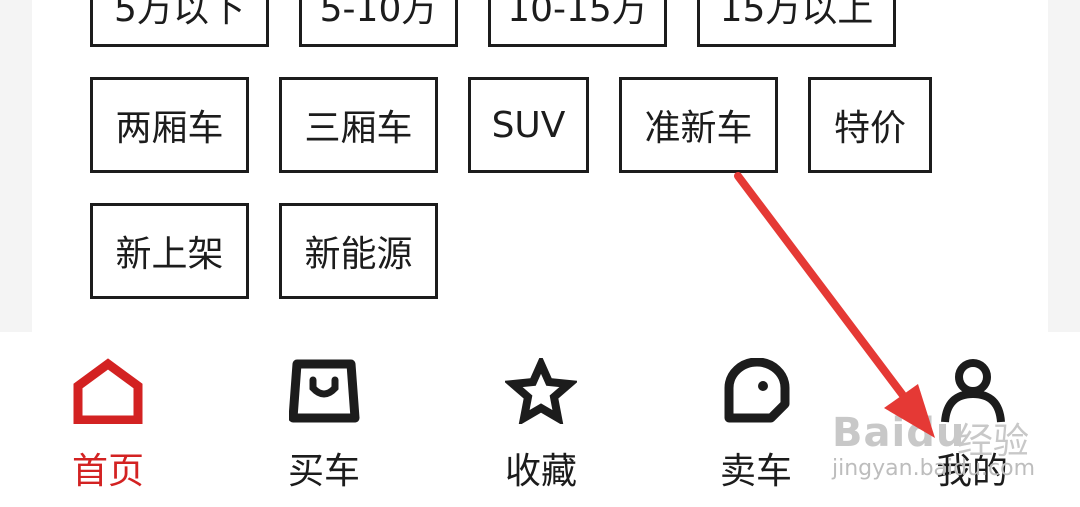  What do you see at coordinates (378, 23) in the screenshot?
I see `filter-price-5-10w: 5-10万` at bounding box center [378, 23].